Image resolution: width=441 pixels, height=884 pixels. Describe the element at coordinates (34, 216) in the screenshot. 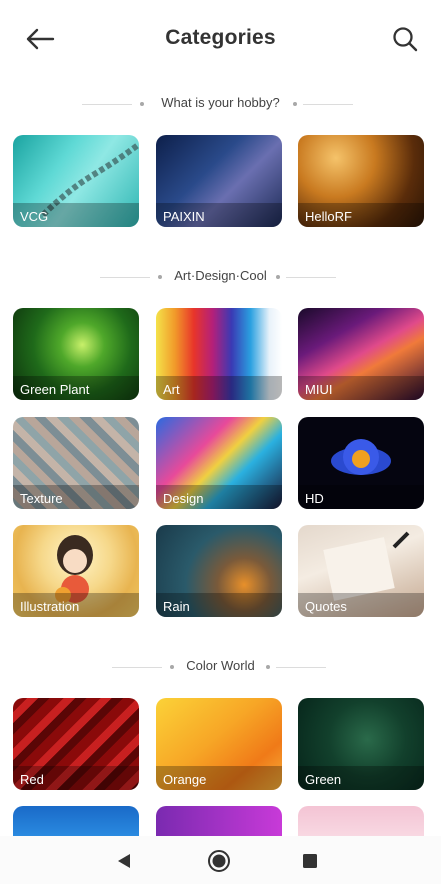

I see `tile-label: VCG` at that location.